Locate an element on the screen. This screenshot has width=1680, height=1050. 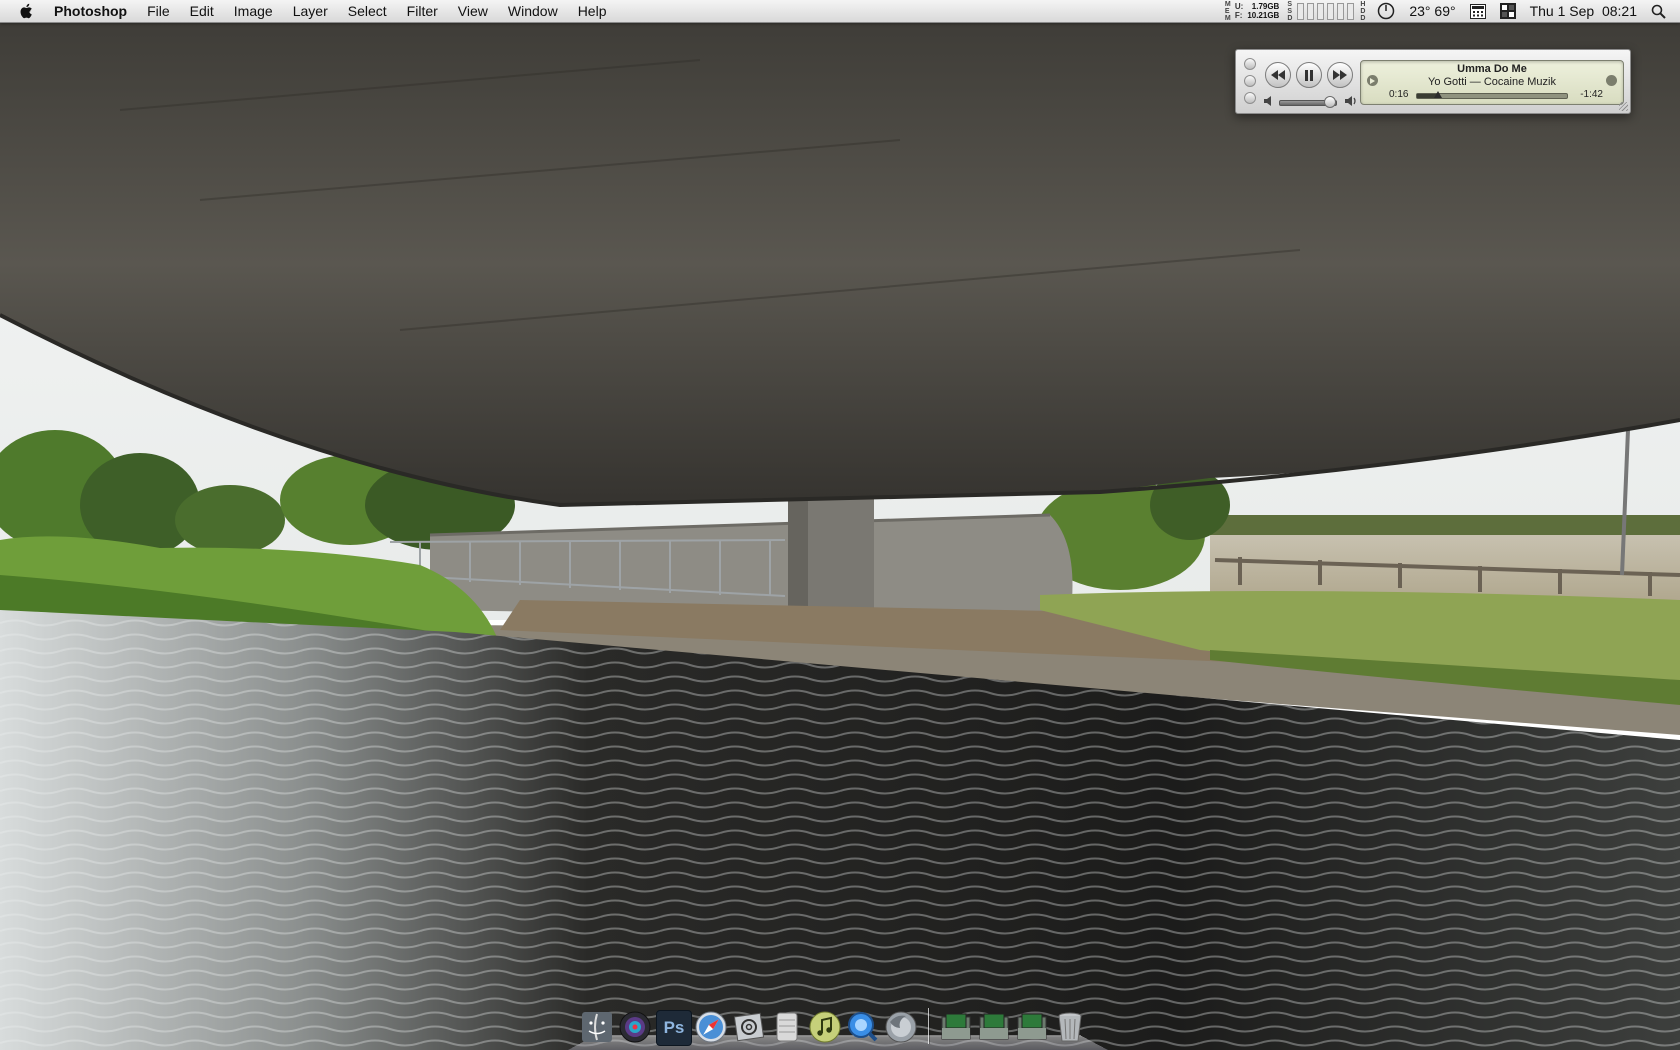
pause-button is located at coordinates (1309, 75).